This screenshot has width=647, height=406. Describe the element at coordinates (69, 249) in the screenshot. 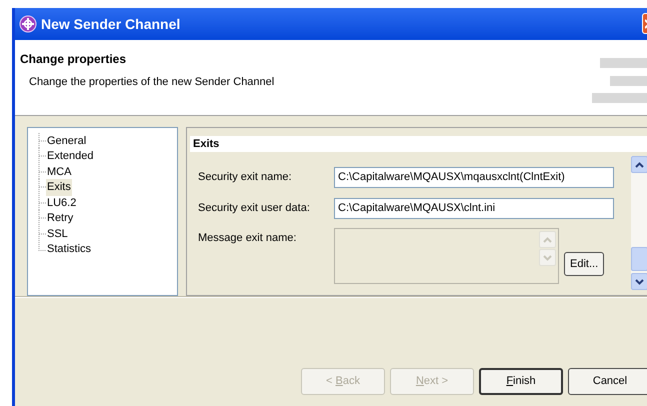

I see `tree-item: Statistics` at that location.